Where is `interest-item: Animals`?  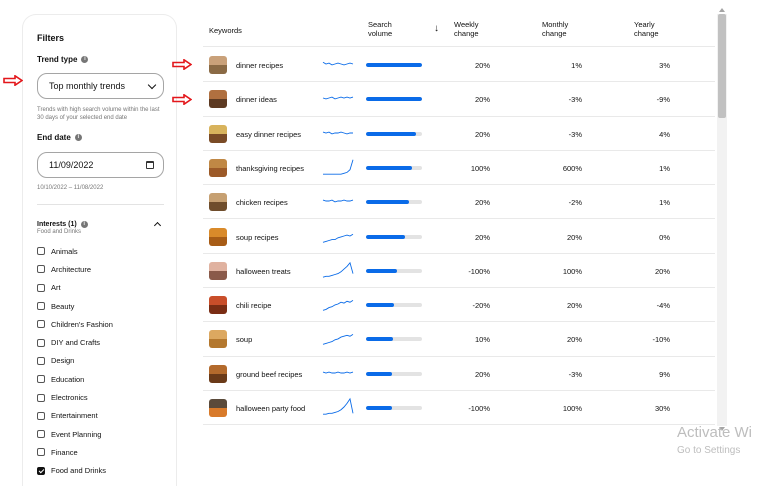 interest-item: Animals is located at coordinates (75, 251).